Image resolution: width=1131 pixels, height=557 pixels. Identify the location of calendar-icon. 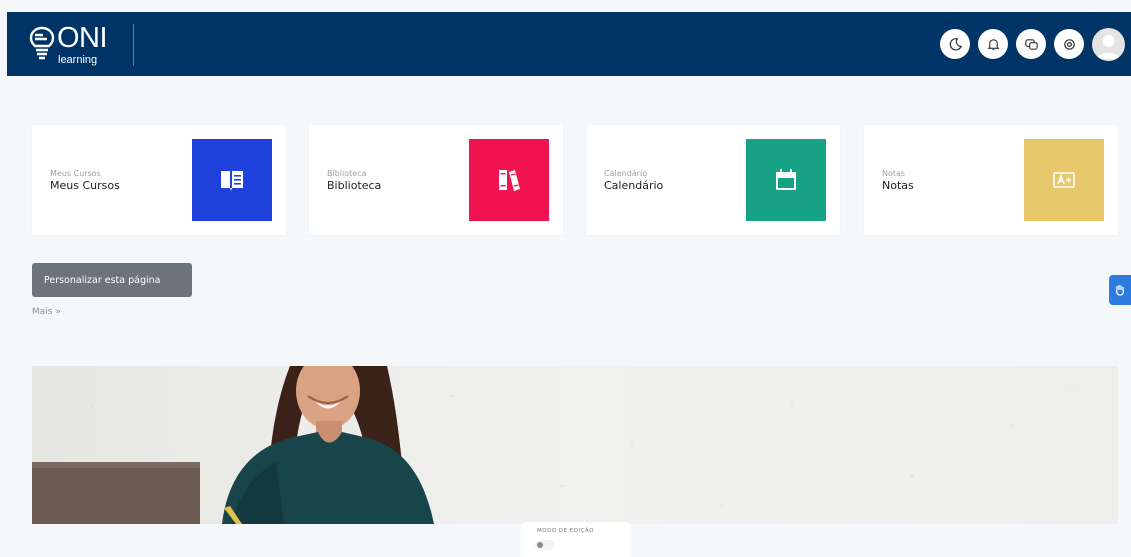
(786, 179).